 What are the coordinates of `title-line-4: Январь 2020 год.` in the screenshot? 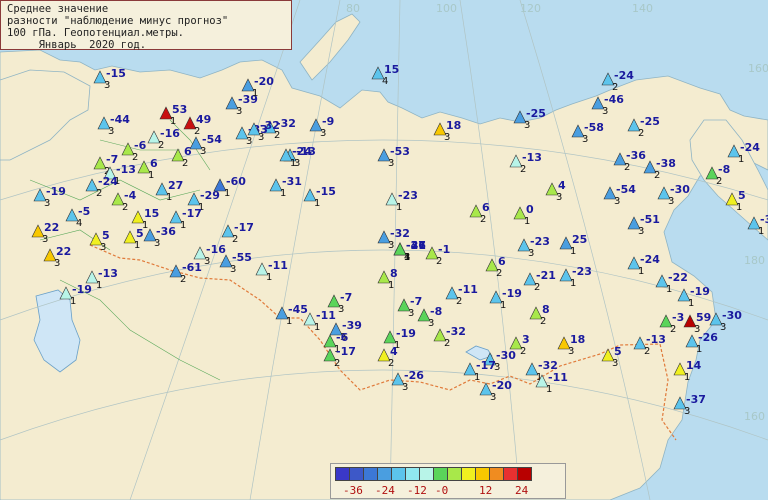 It's located at (77, 45).